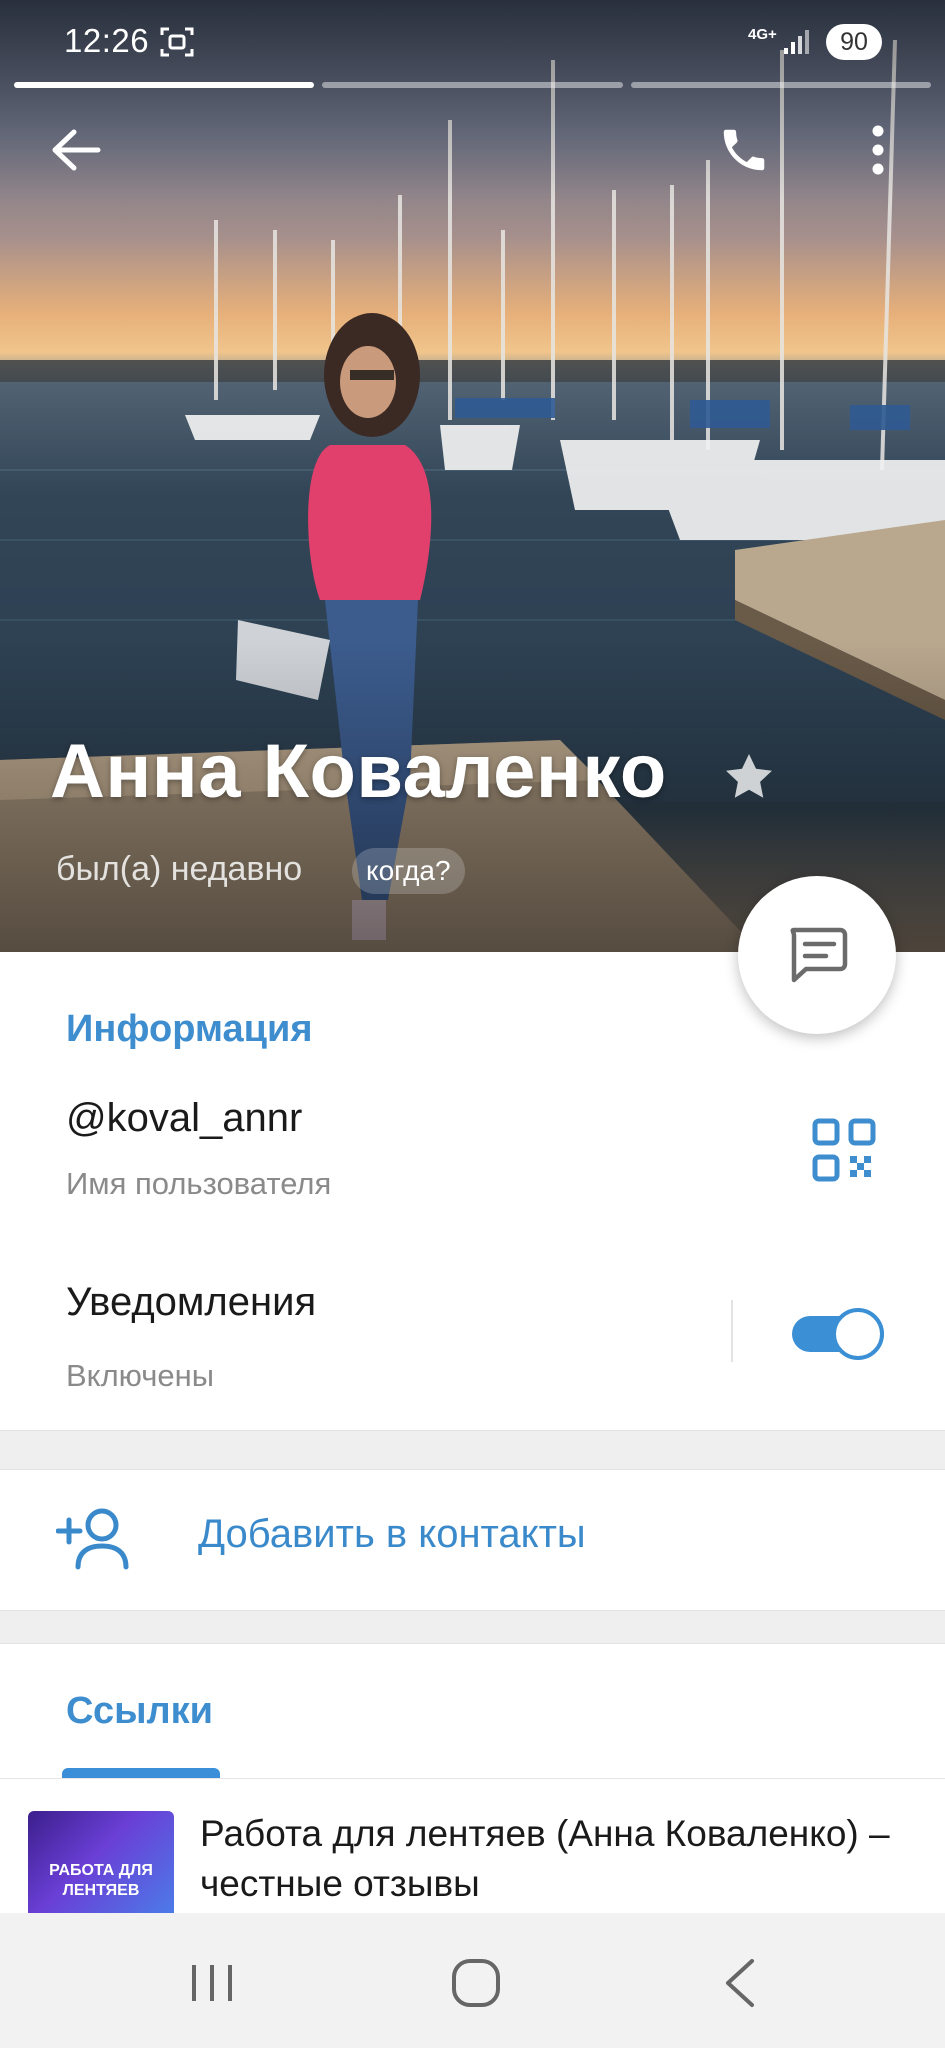  What do you see at coordinates (140, 1375) in the screenshot?
I see `notifications-state: Включены` at bounding box center [140, 1375].